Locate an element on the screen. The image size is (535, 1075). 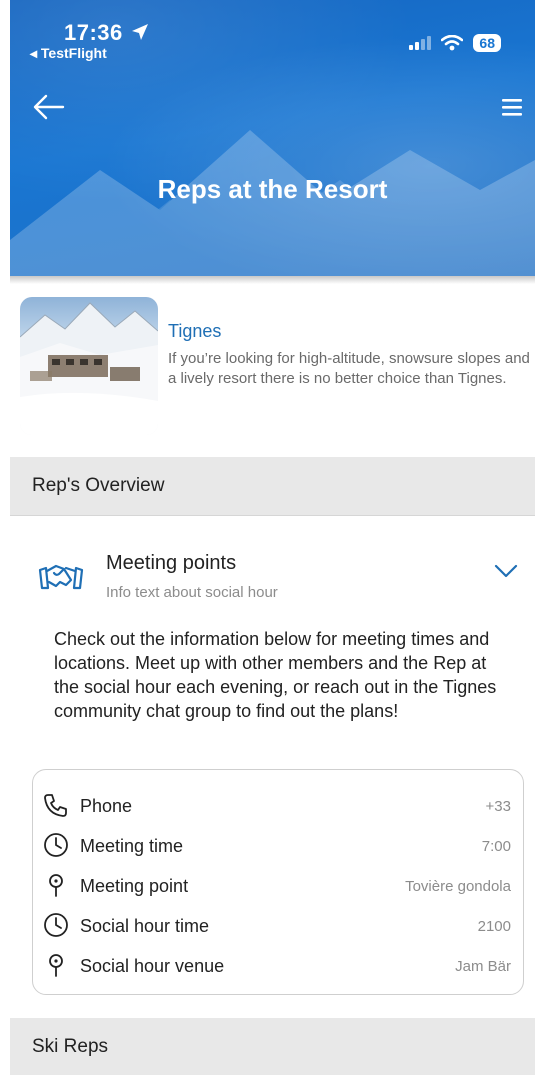
info-value-social-hour-time: 2100 is located at coordinates (494, 926).